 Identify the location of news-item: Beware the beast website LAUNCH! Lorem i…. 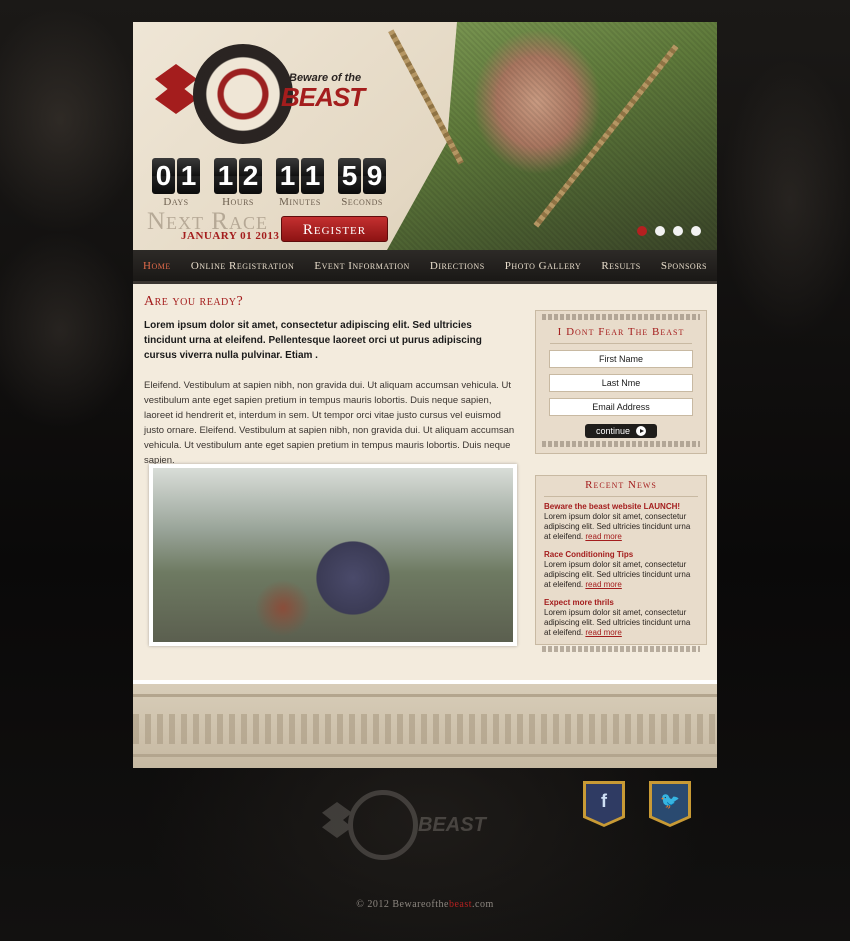
(621, 522).